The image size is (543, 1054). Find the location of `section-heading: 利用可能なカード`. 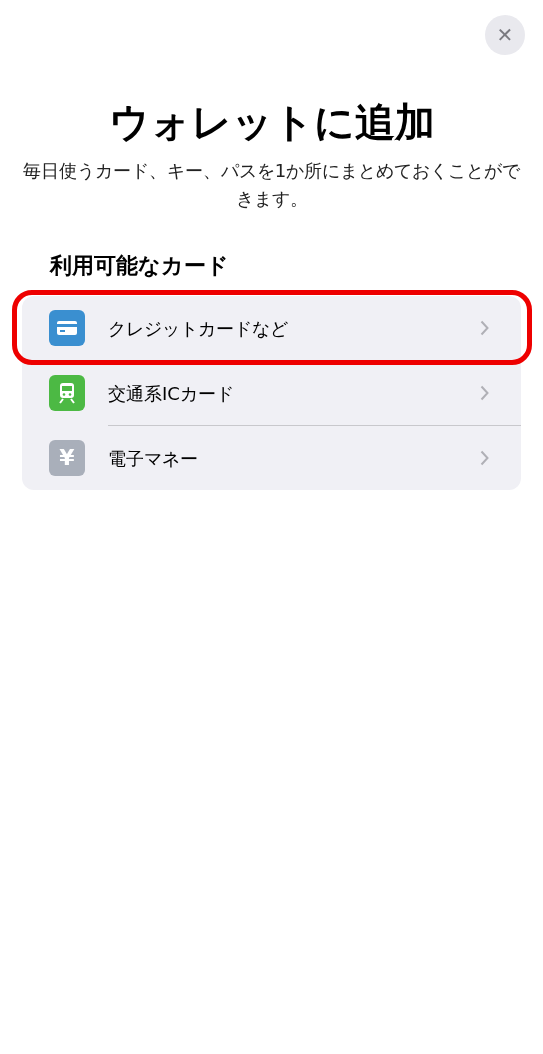

section-heading: 利用可能なカード is located at coordinates (140, 266).